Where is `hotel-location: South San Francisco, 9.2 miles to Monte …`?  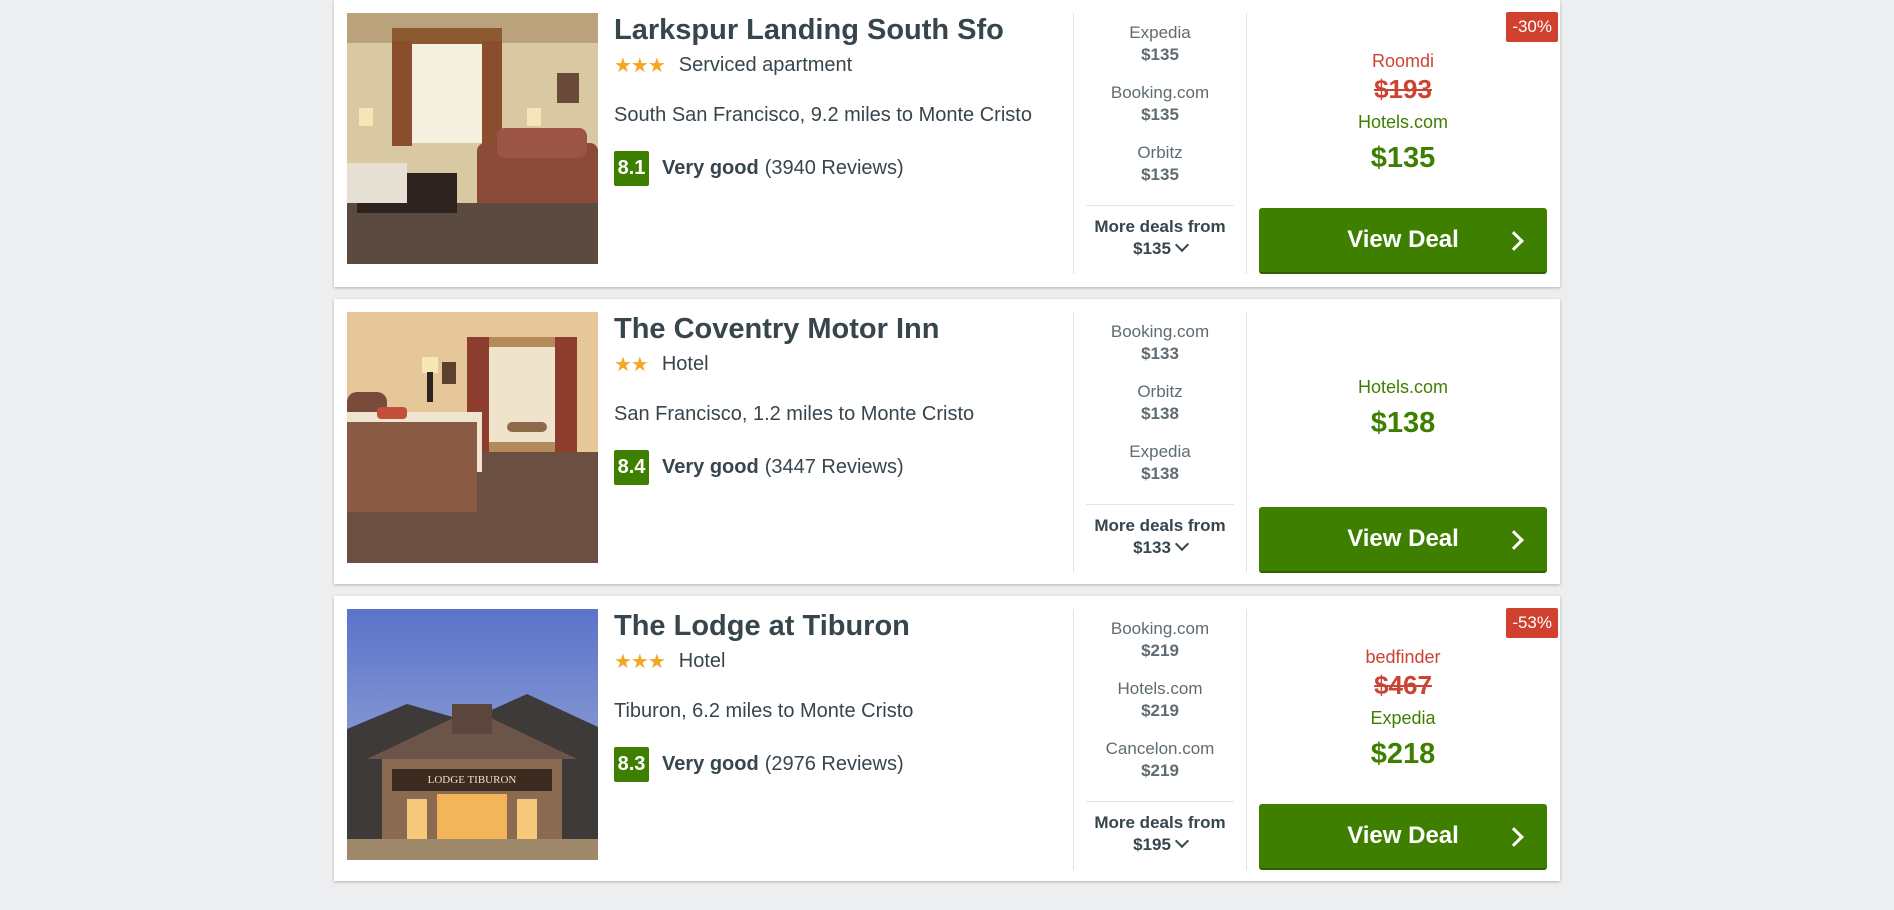
hotel-location: South San Francisco, 9.2 miles to Monte … is located at coordinates (823, 115).